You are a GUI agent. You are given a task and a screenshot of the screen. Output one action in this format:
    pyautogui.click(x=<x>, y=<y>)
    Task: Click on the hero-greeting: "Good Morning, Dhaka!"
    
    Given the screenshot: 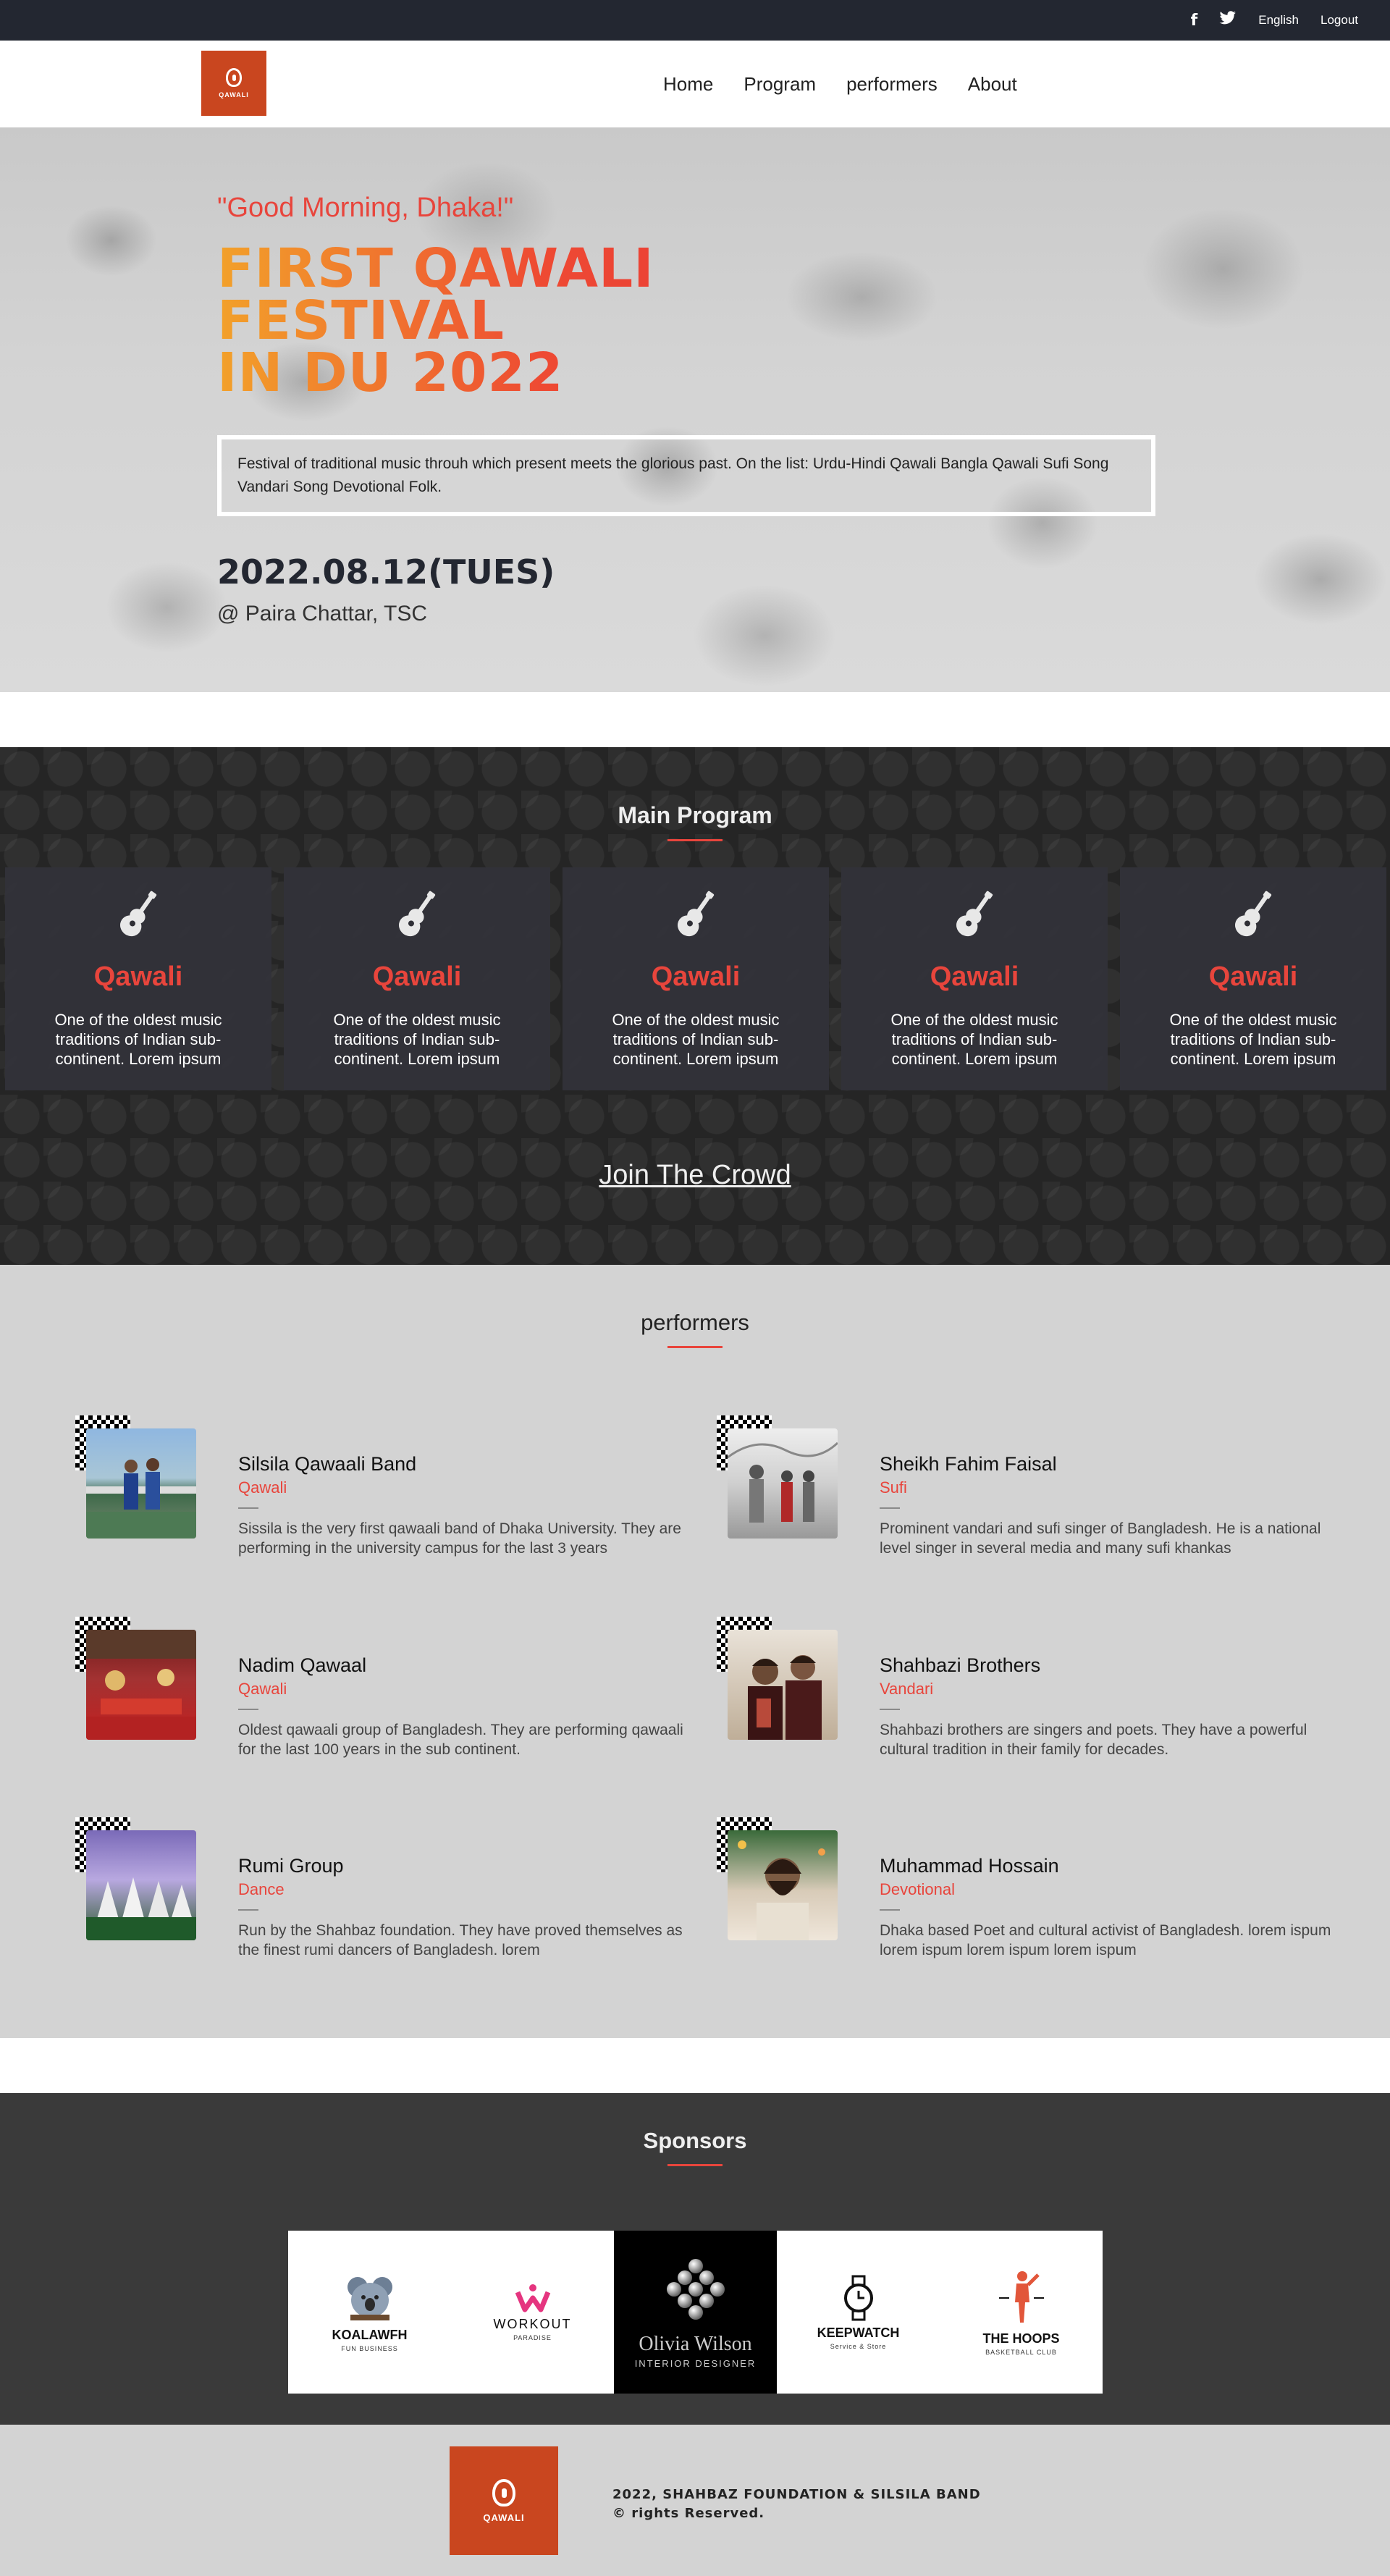 What is the action you would take?
    pyautogui.click(x=366, y=208)
    